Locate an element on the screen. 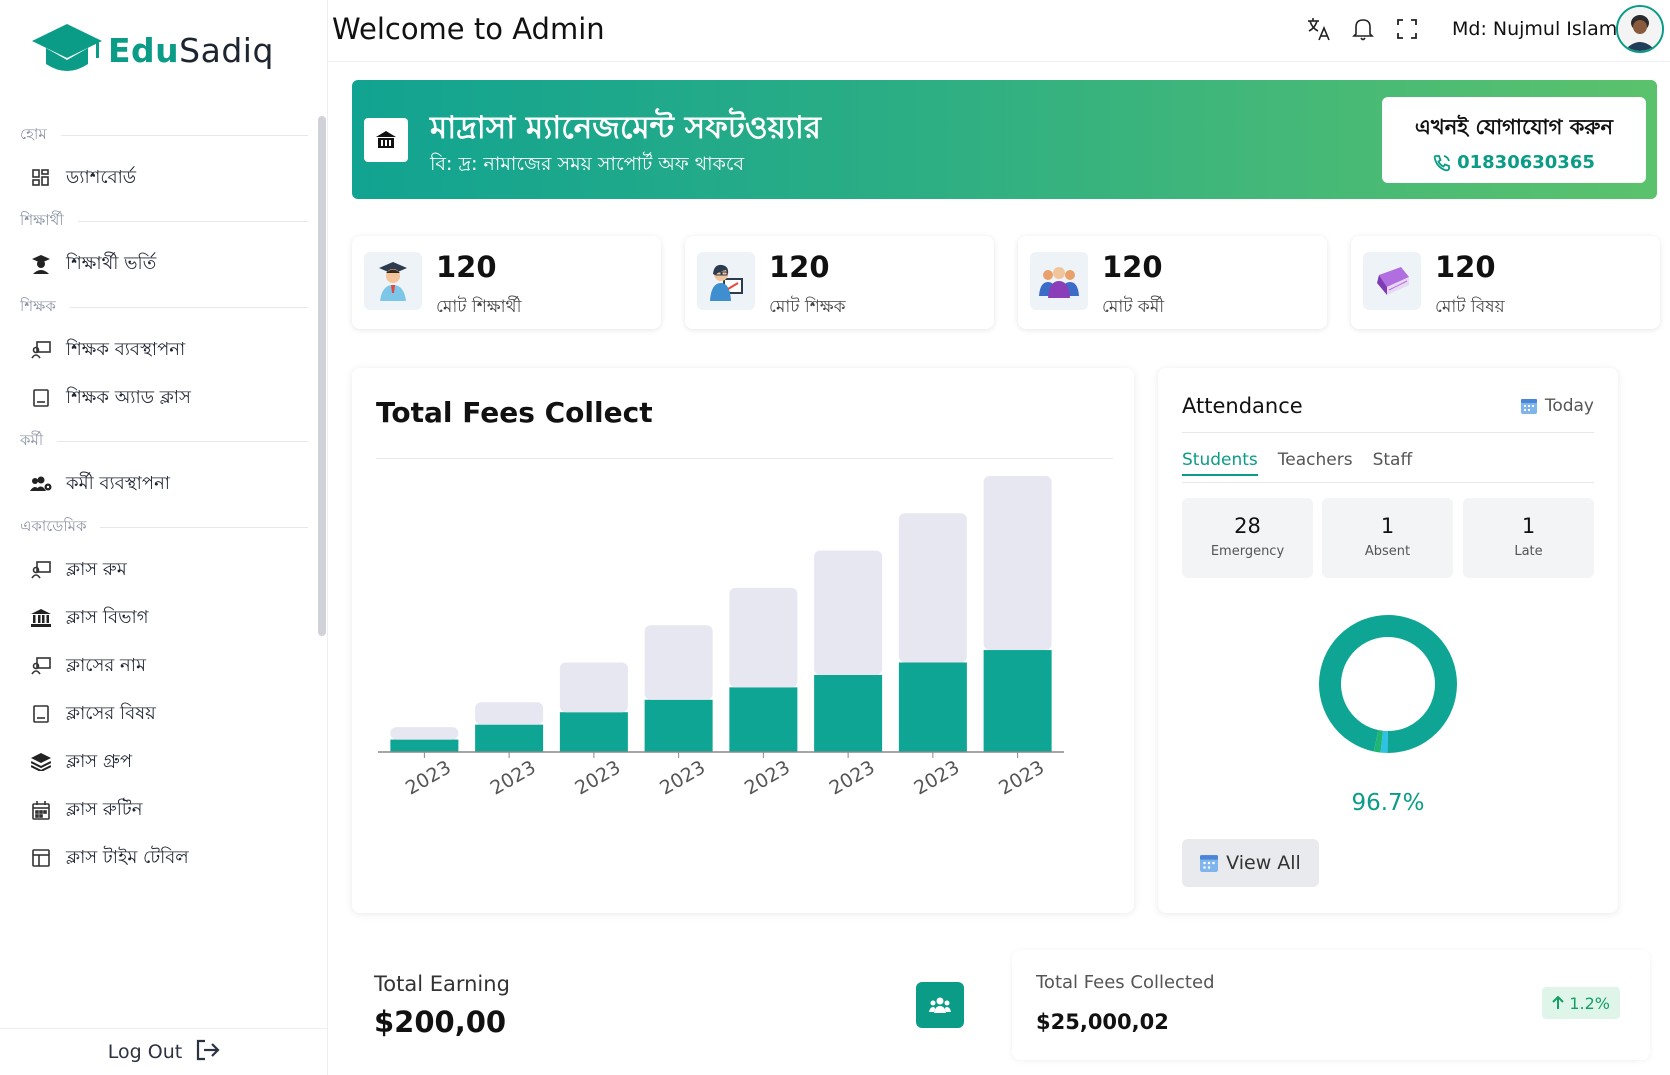 The image size is (1670, 1075). section-label: হোম is located at coordinates (33, 133).